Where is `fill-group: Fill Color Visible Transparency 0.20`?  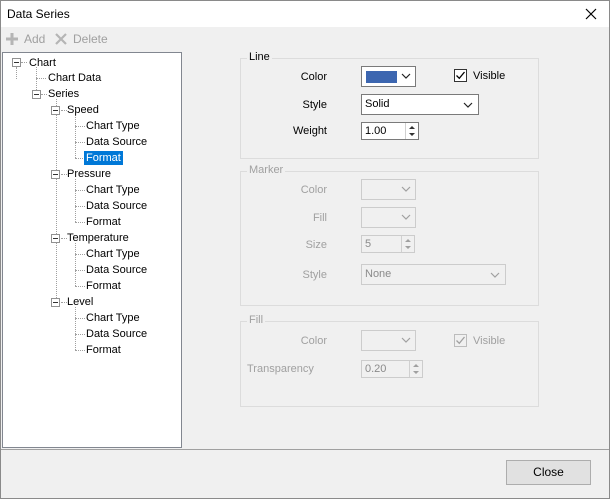
fill-group: Fill Color Visible Transparency 0.20 is located at coordinates (389, 360).